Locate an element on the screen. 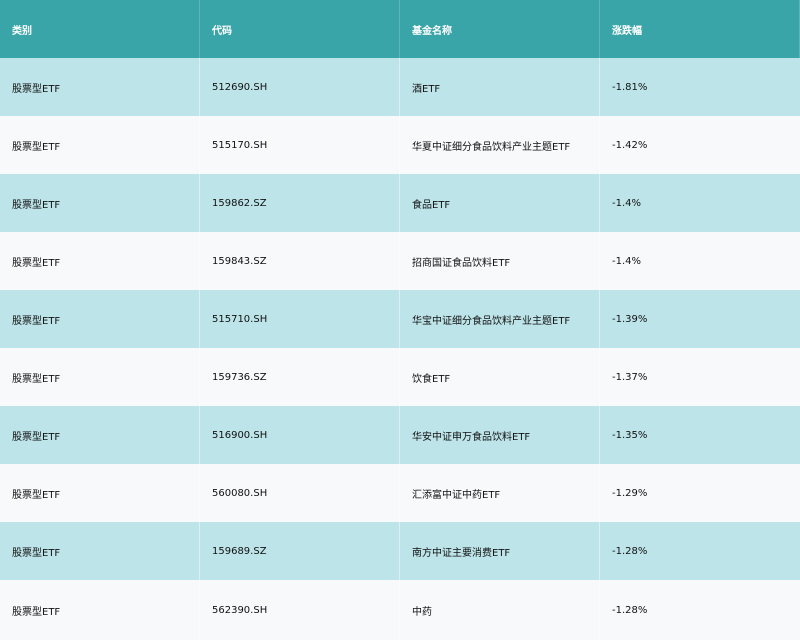 The width and height of the screenshot is (800, 640). table-row: 股票型ETF 159862.SZ 食品ETF -1.4% is located at coordinates (400, 203).